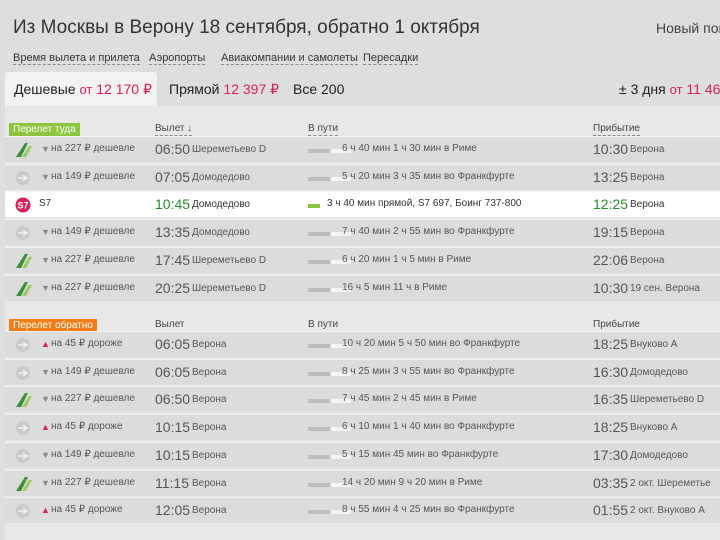 This screenshot has width=720, height=540. I want to click on outbound-sort-duration: В пути, so click(323, 129).